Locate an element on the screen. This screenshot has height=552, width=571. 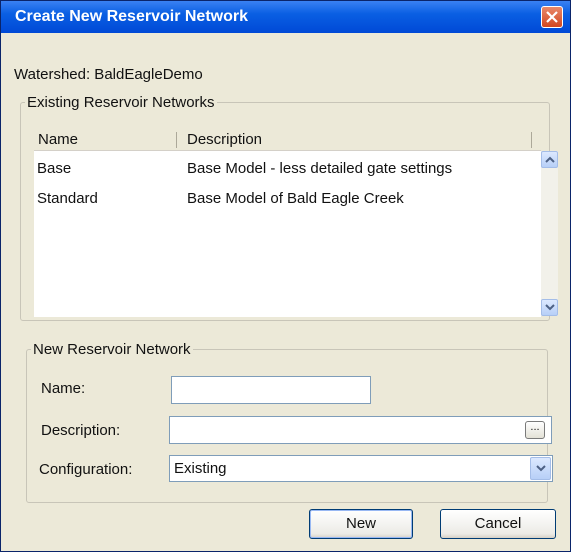
close-button is located at coordinates (552, 17).